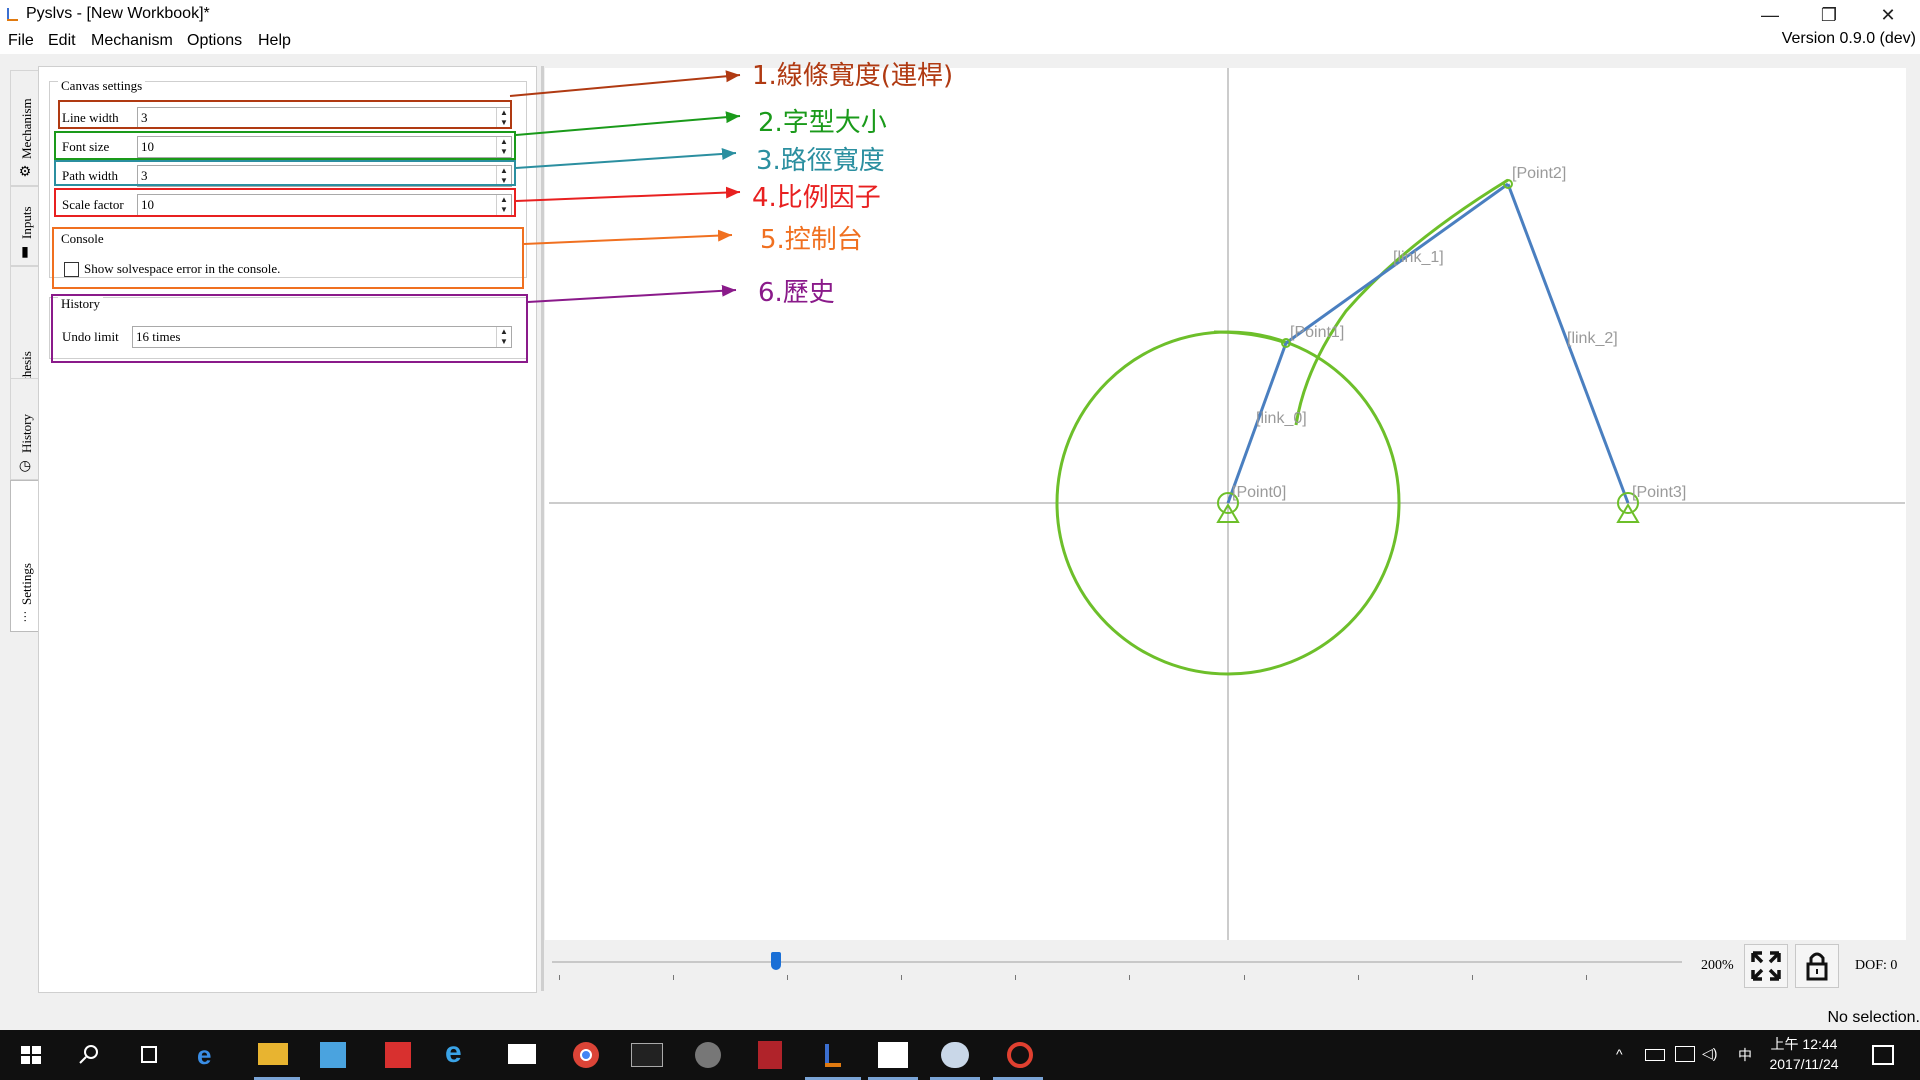 The height and width of the screenshot is (1080, 1920). I want to click on task-view-icon, so click(149, 1055).